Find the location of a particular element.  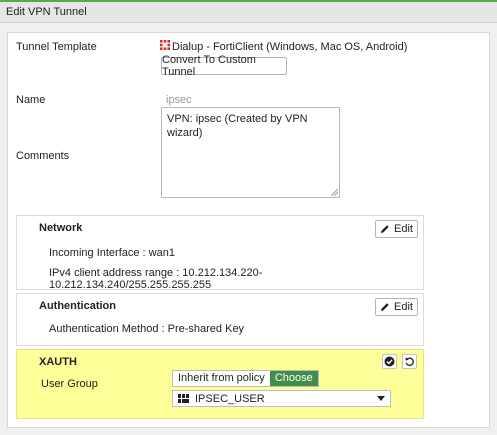

xauth-title: XAUTH is located at coordinates (58, 362).